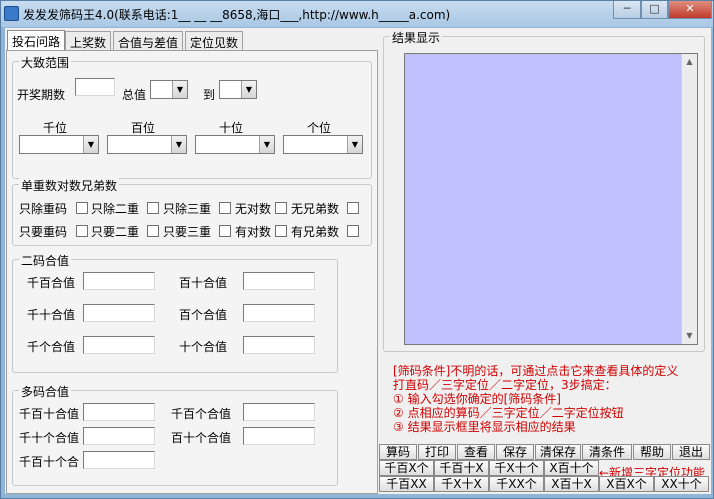  What do you see at coordinates (36, 41) in the screenshot?
I see `tab-tou-shi-wen-lu: 投石问路` at bounding box center [36, 41].